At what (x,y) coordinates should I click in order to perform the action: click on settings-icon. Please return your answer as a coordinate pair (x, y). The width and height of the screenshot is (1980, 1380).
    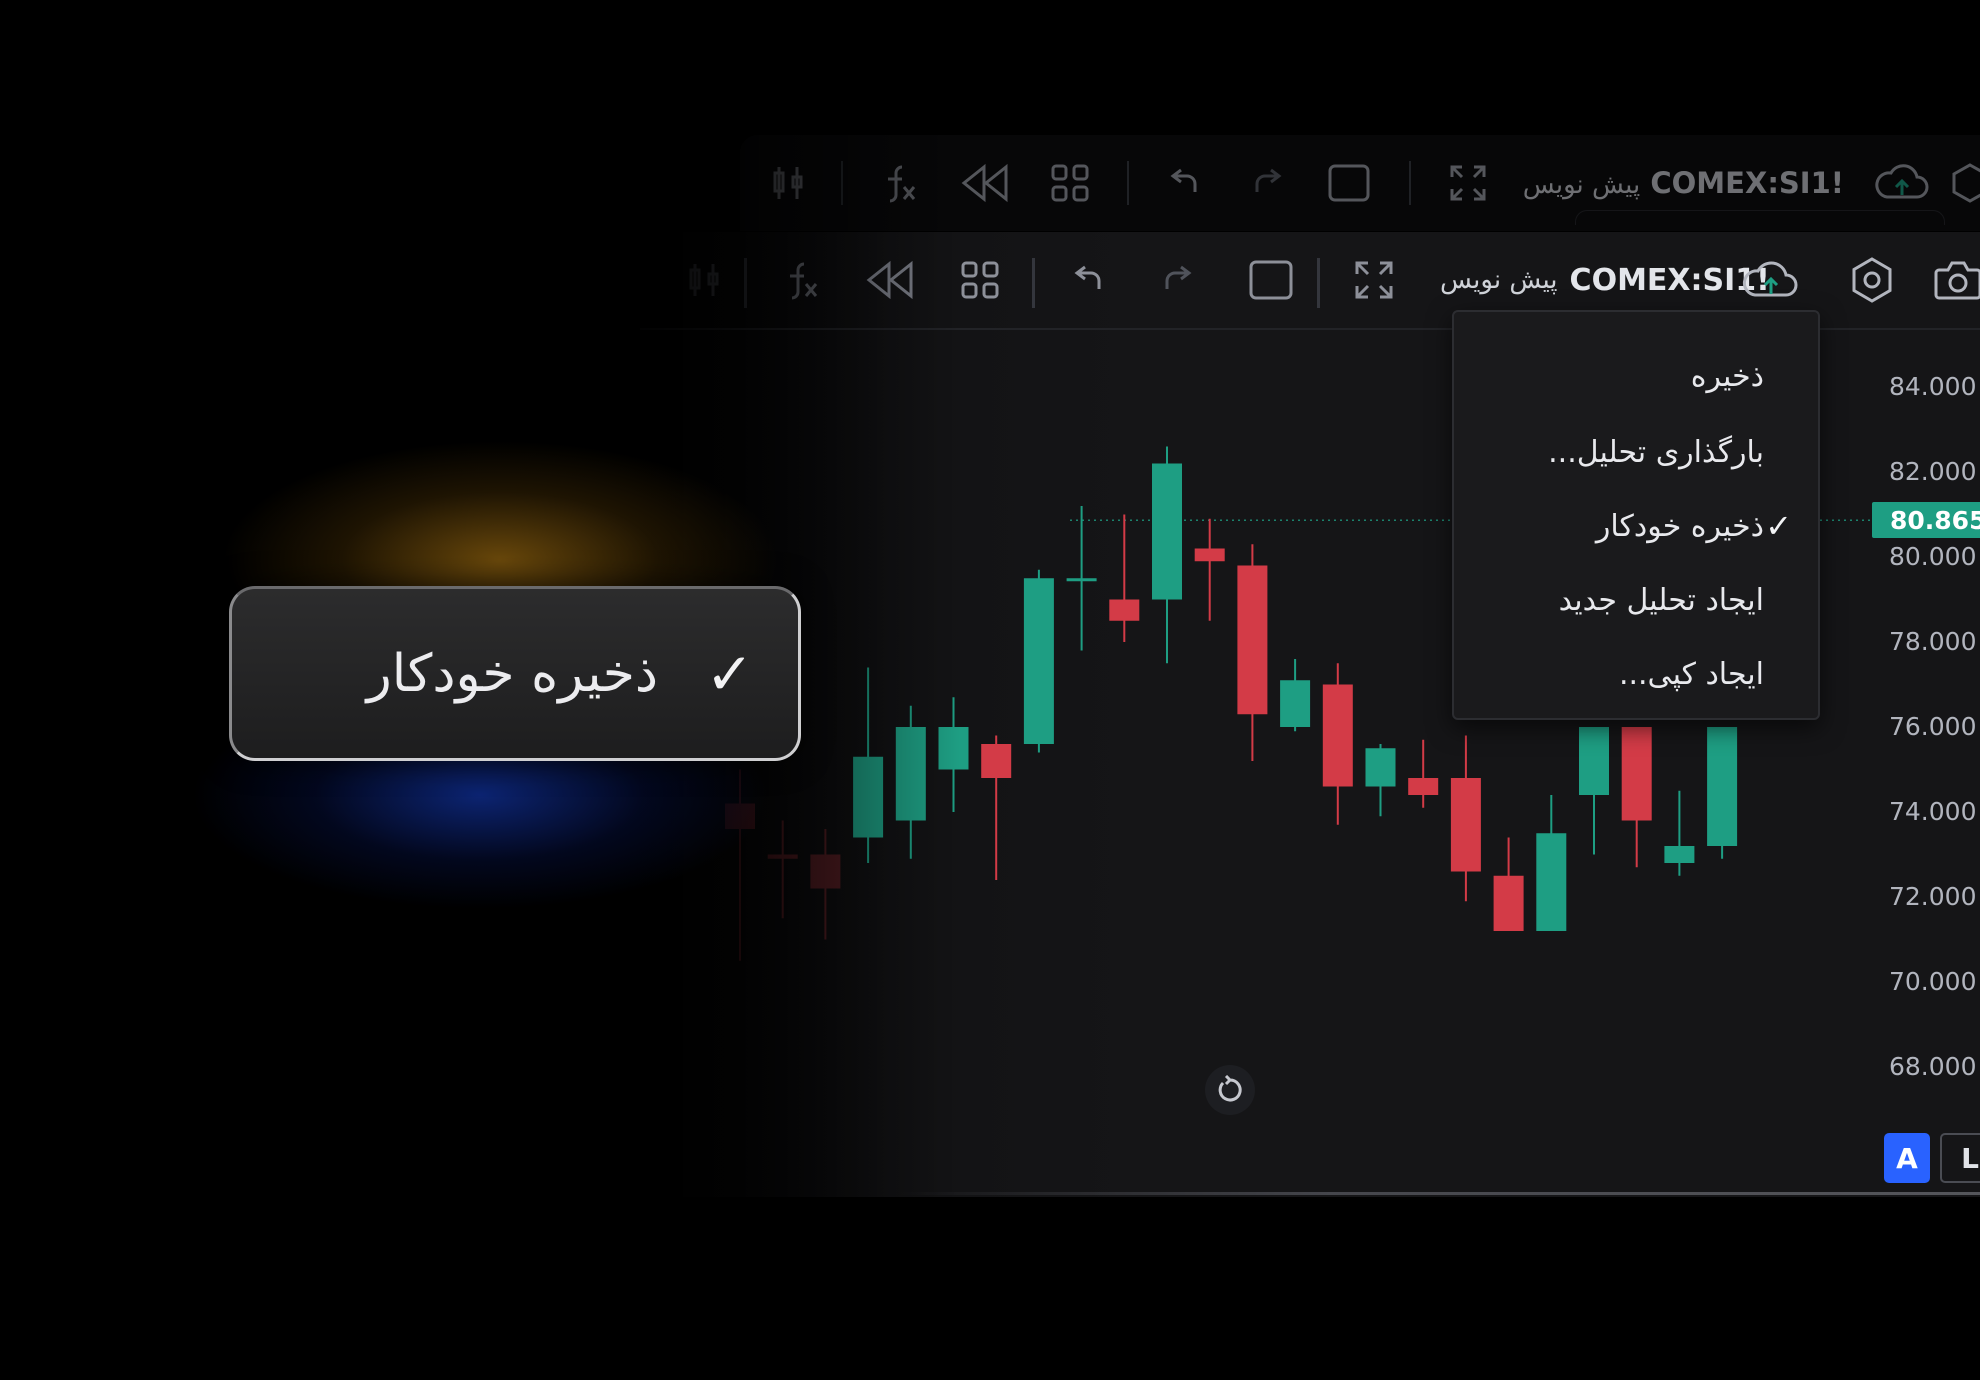
    Looking at the image, I should click on (1872, 280).